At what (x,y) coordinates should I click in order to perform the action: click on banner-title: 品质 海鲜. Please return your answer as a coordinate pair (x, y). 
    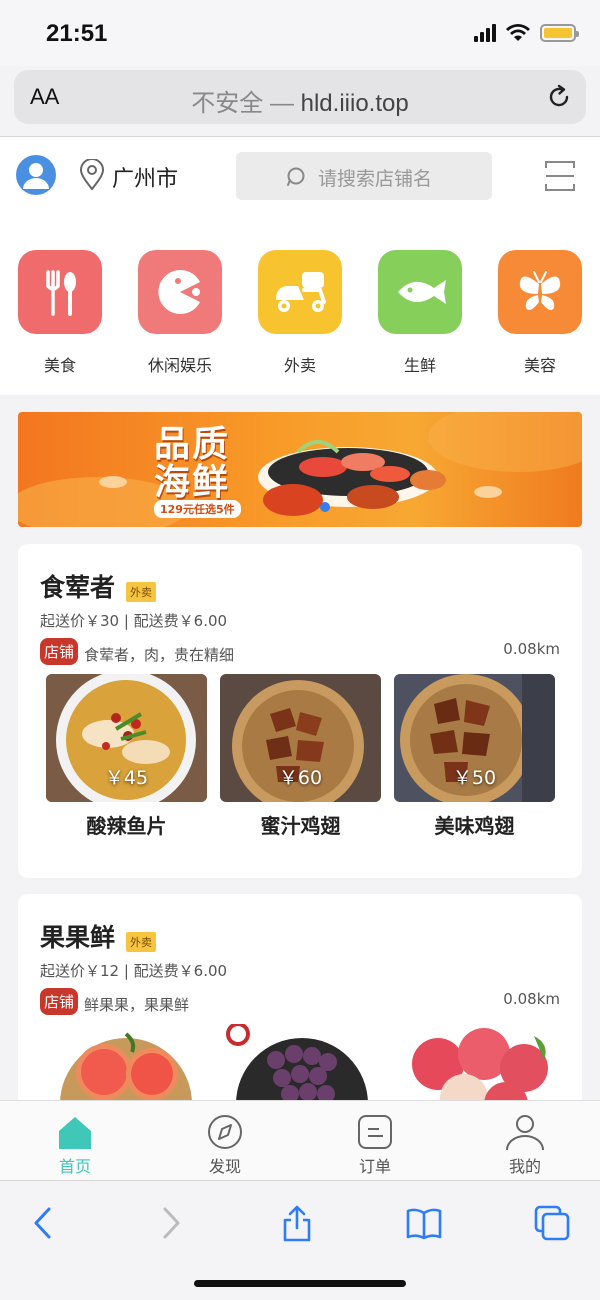
    Looking at the image, I should click on (192, 463).